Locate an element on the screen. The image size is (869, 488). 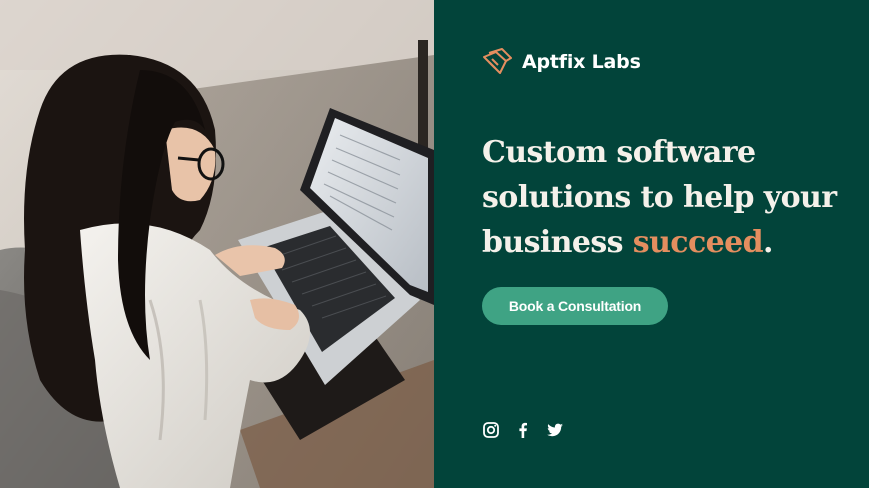
social-links is located at coordinates (523, 430).